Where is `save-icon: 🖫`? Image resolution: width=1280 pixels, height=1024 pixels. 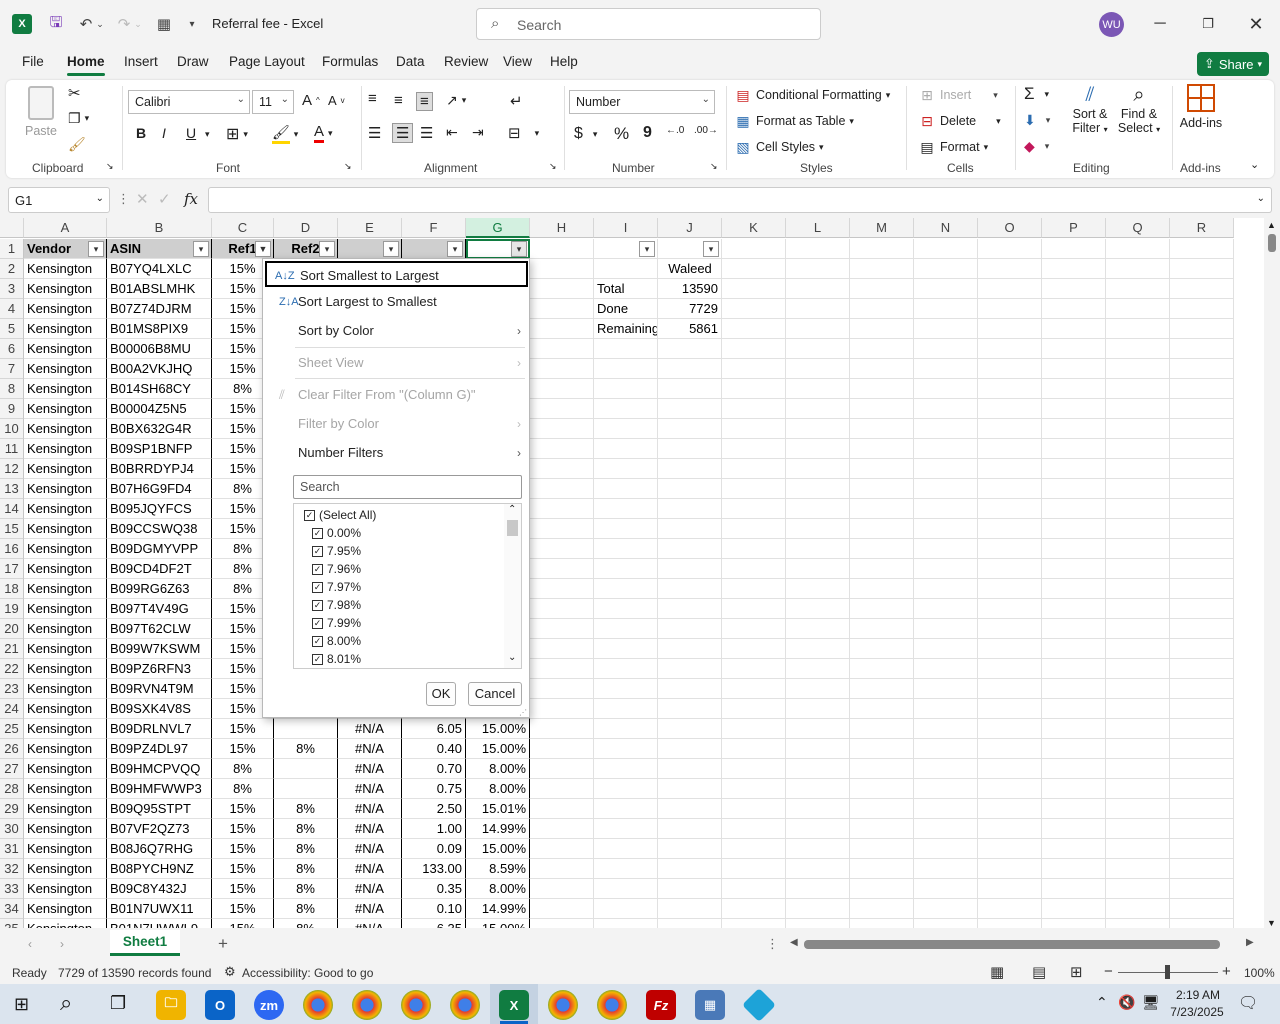
save-icon: 🖫 is located at coordinates (56, 24).